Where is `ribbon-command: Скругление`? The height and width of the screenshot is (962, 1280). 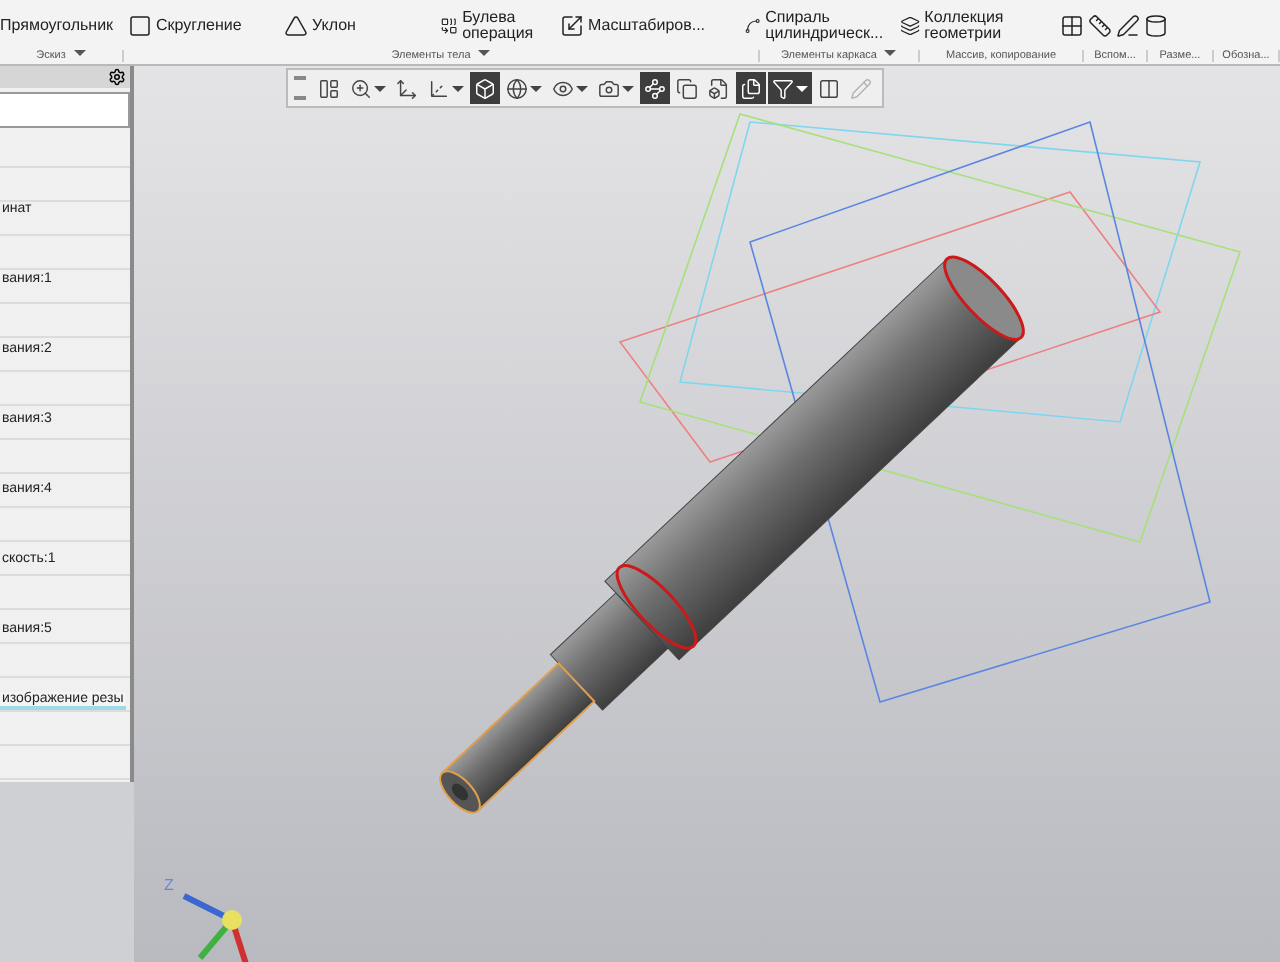 ribbon-command: Скругление is located at coordinates (199, 26).